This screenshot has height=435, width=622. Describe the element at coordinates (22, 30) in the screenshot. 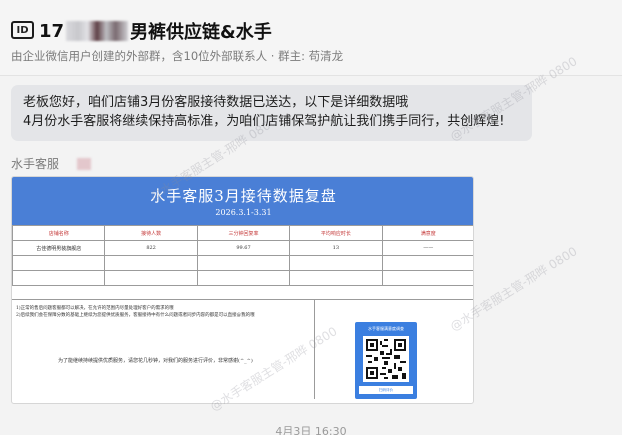

I see `id-icon: ID` at that location.